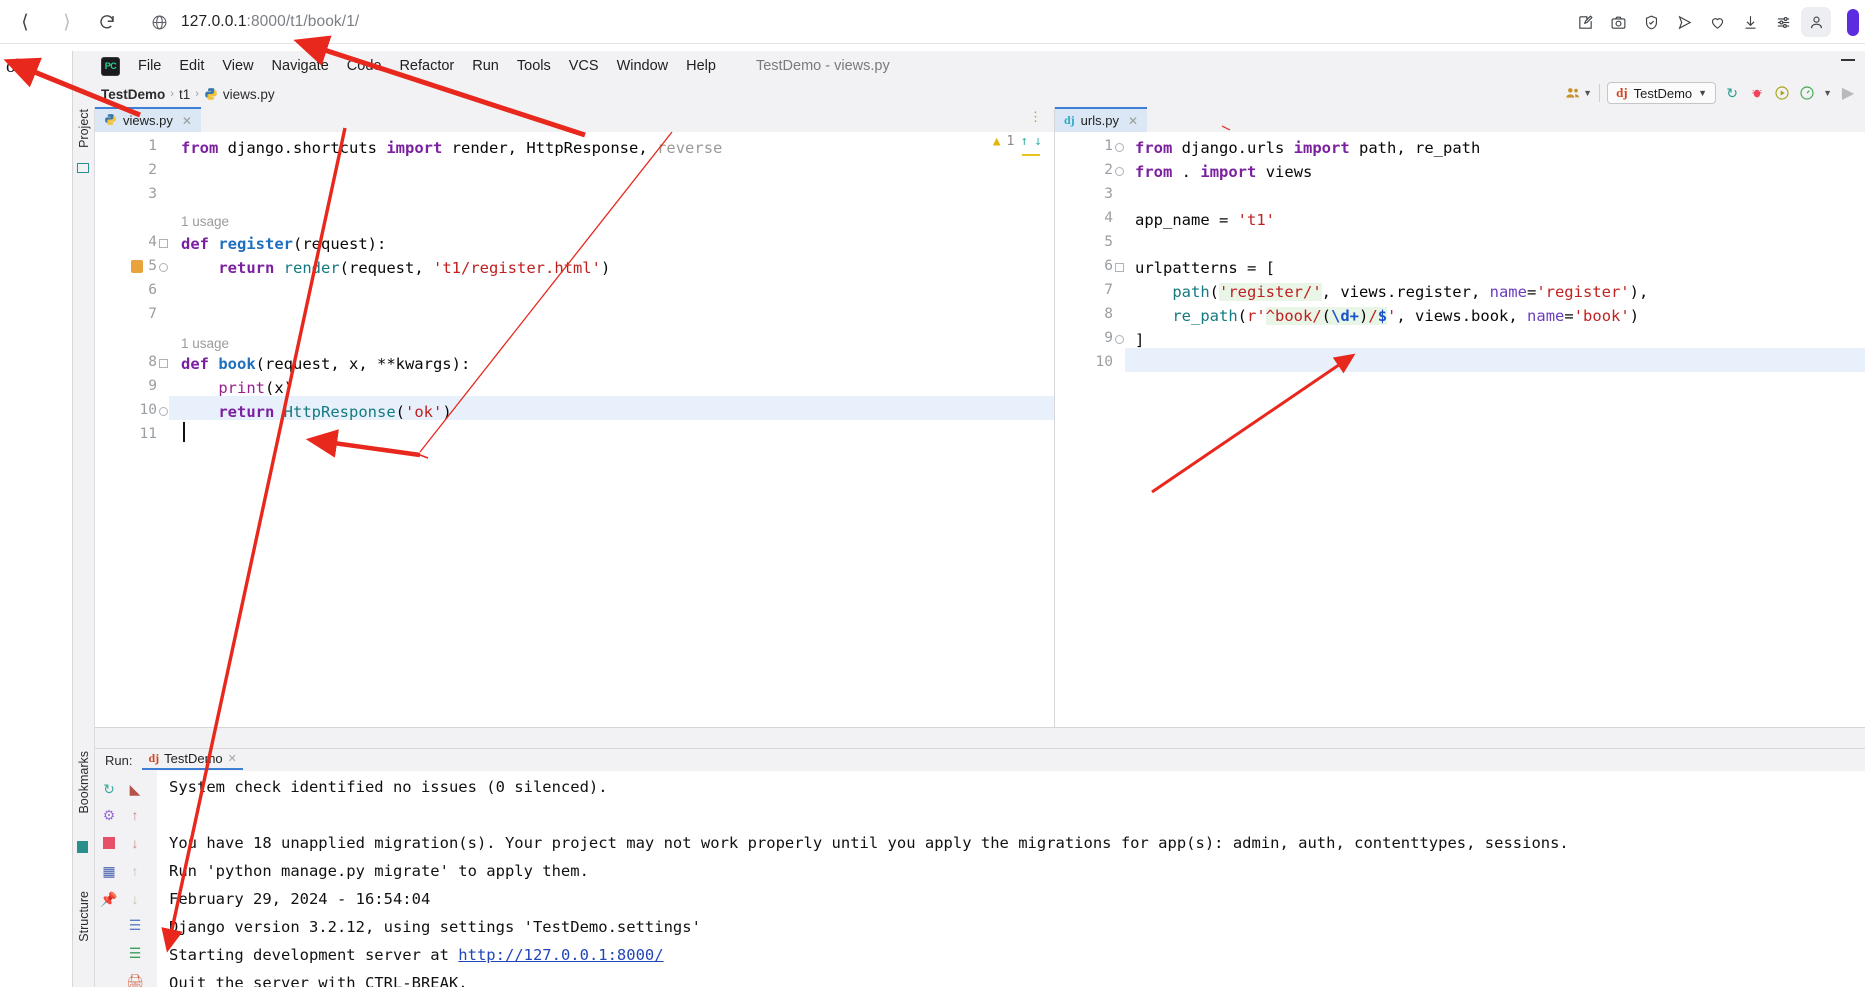 The height and width of the screenshot is (987, 1865). Describe the element at coordinates (534, 66) in the screenshot. I see `menu-tools: Tools` at that location.